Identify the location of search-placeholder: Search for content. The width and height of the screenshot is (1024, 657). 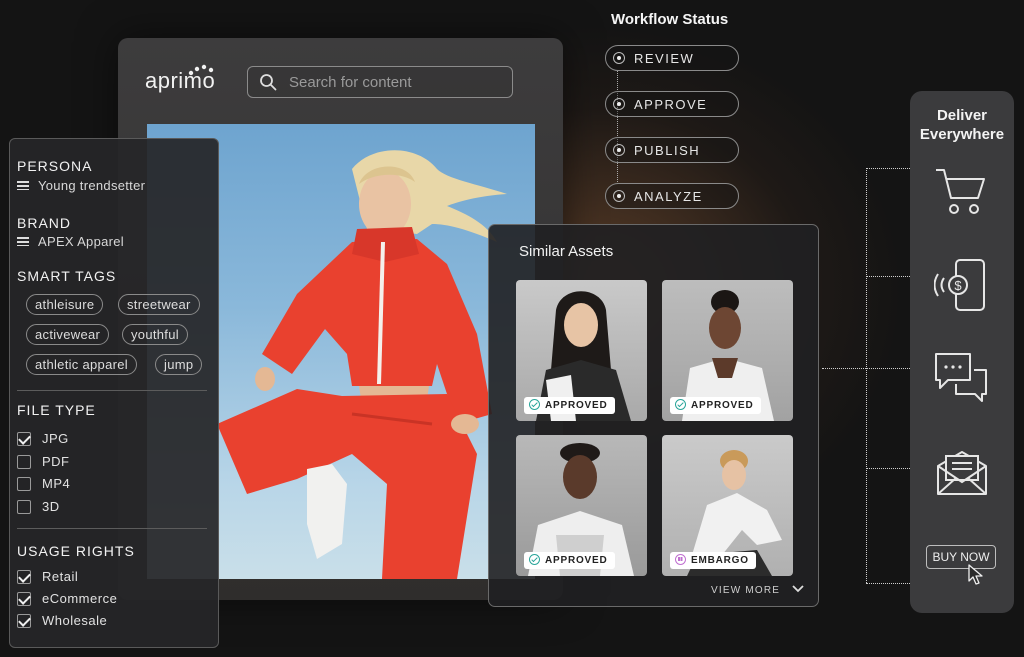
(350, 82).